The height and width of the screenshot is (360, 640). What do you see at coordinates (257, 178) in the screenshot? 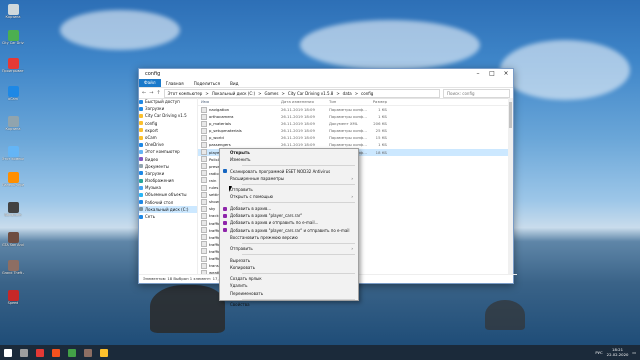
I see `menu-item-label: Расширенные параметры` at bounding box center [257, 178].